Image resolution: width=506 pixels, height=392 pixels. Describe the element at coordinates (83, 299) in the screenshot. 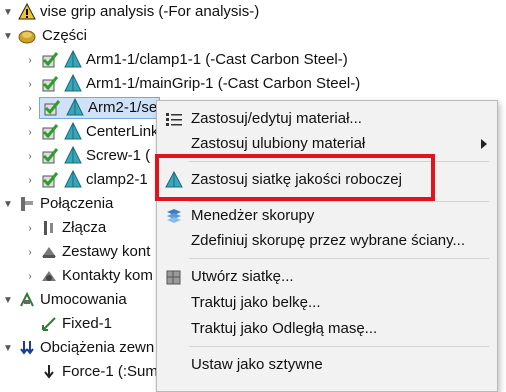

I see `tree-fixtures-label: Umocowania` at that location.